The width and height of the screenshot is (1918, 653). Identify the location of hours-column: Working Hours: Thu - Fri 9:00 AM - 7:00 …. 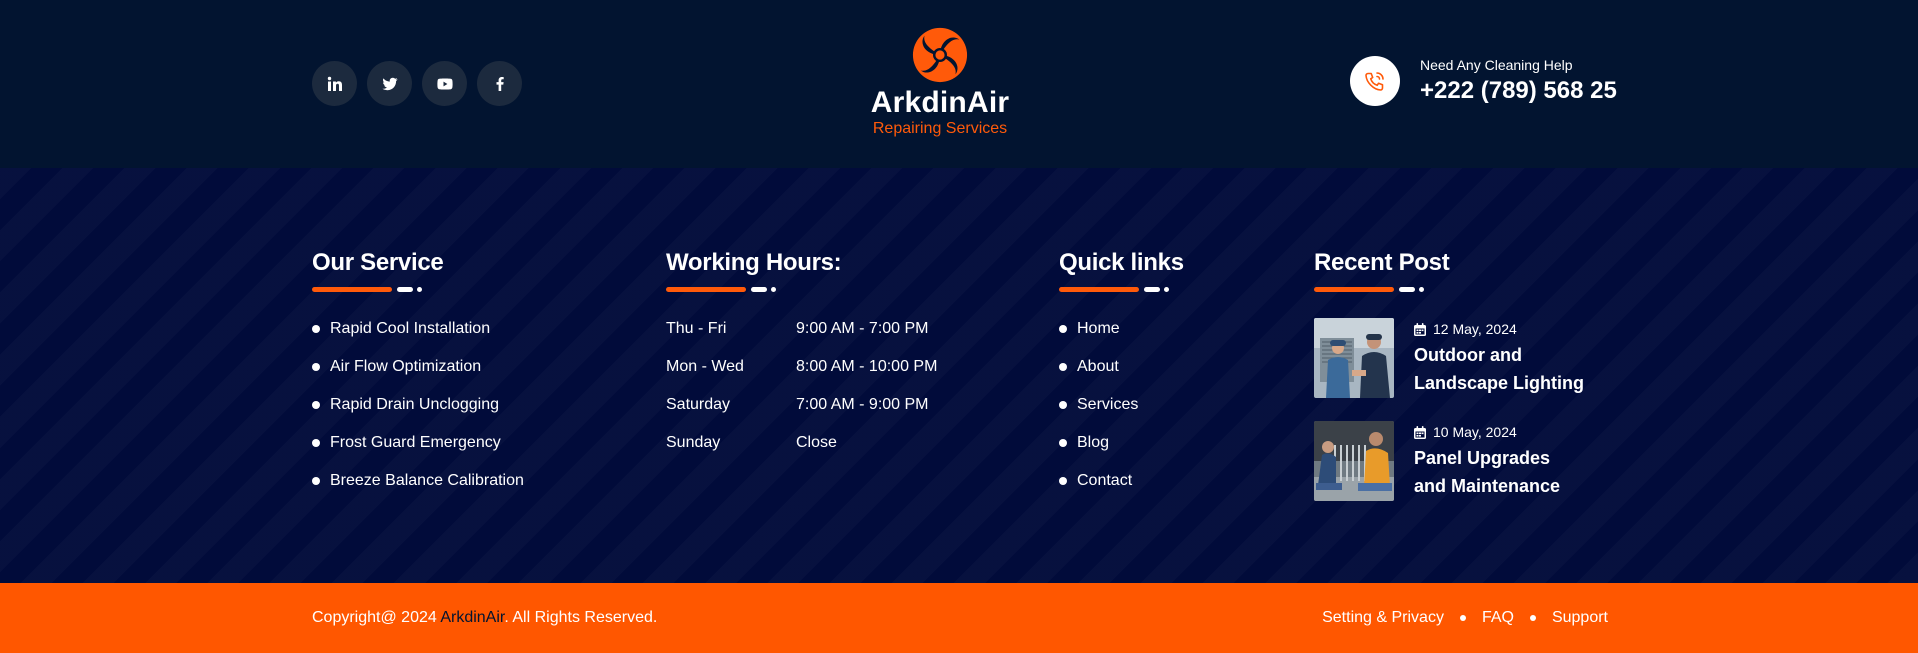
(801, 359).